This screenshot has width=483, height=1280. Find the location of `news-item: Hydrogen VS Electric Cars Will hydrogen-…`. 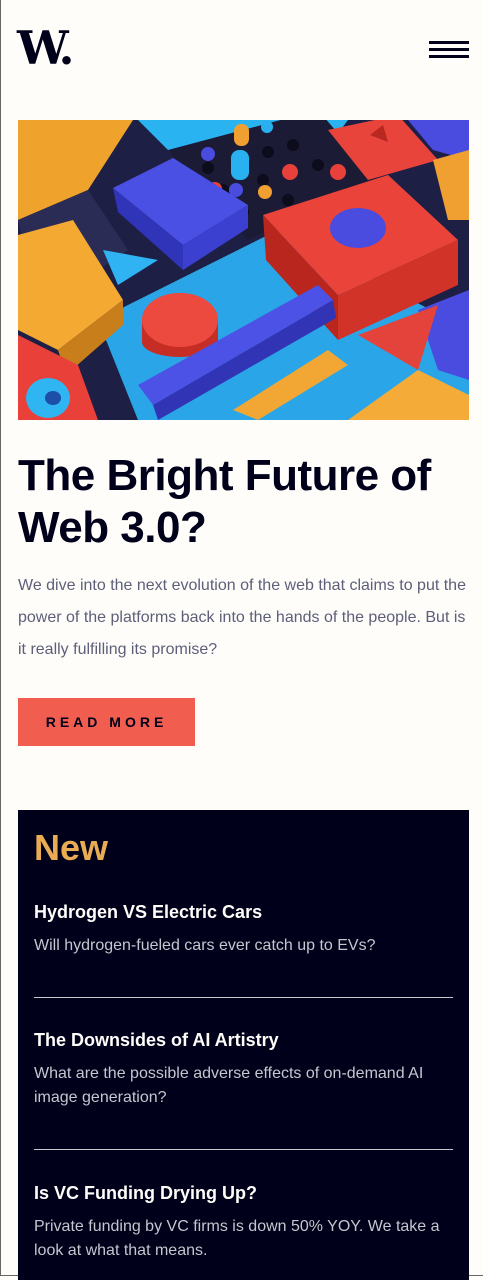

news-item: Hydrogen VS Electric Cars Will hydrogen-… is located at coordinates (243, 929).